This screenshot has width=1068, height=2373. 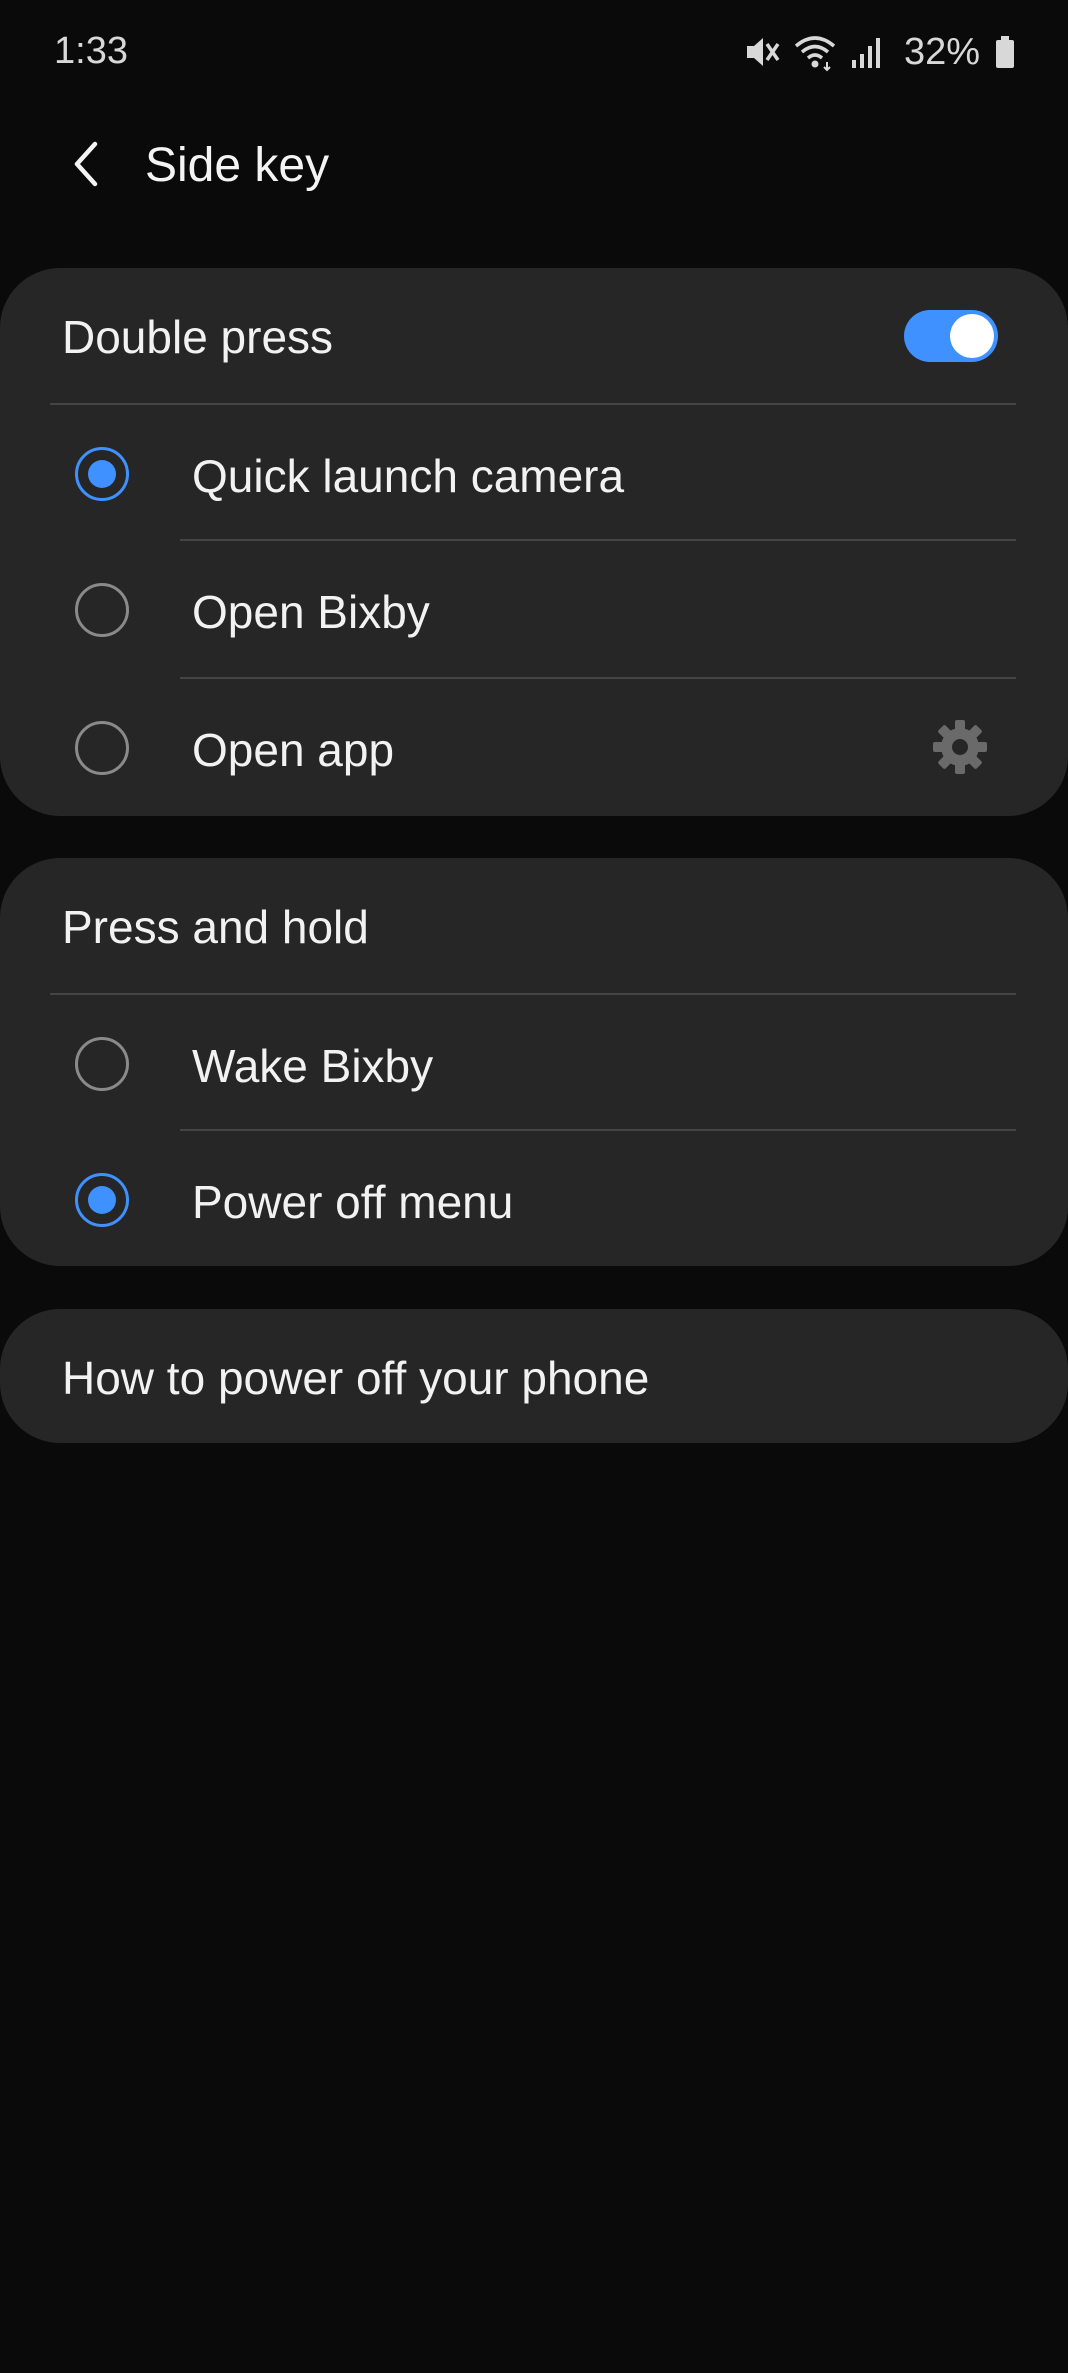 What do you see at coordinates (215, 927) in the screenshot?
I see `press-and-hold-title: Press and hold` at bounding box center [215, 927].